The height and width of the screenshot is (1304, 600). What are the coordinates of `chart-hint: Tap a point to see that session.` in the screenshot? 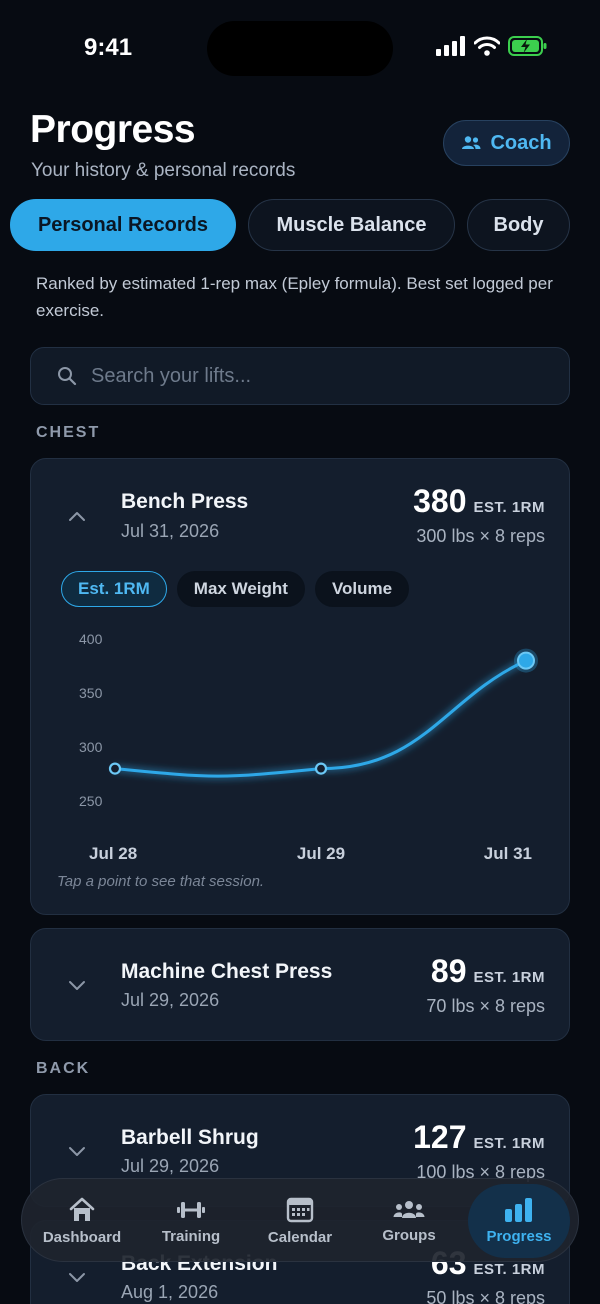 It's located at (161, 881).